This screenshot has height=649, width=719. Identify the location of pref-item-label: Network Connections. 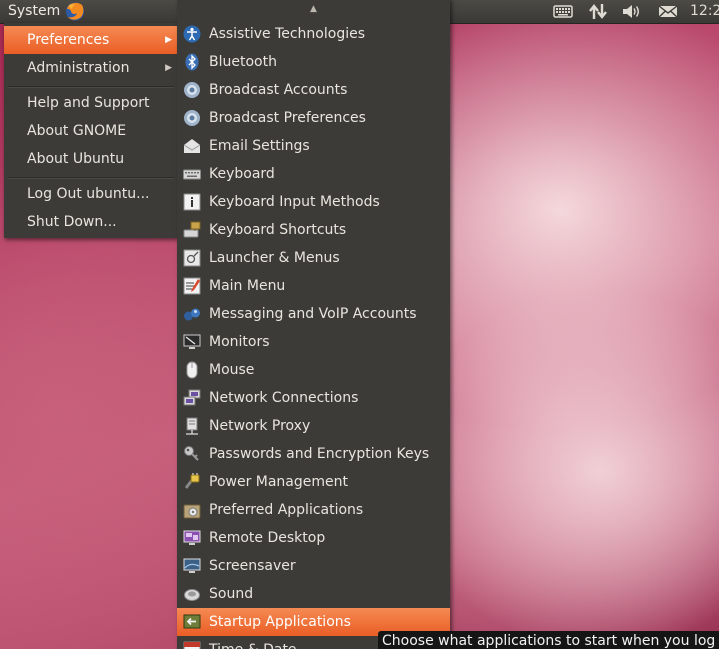
(284, 398).